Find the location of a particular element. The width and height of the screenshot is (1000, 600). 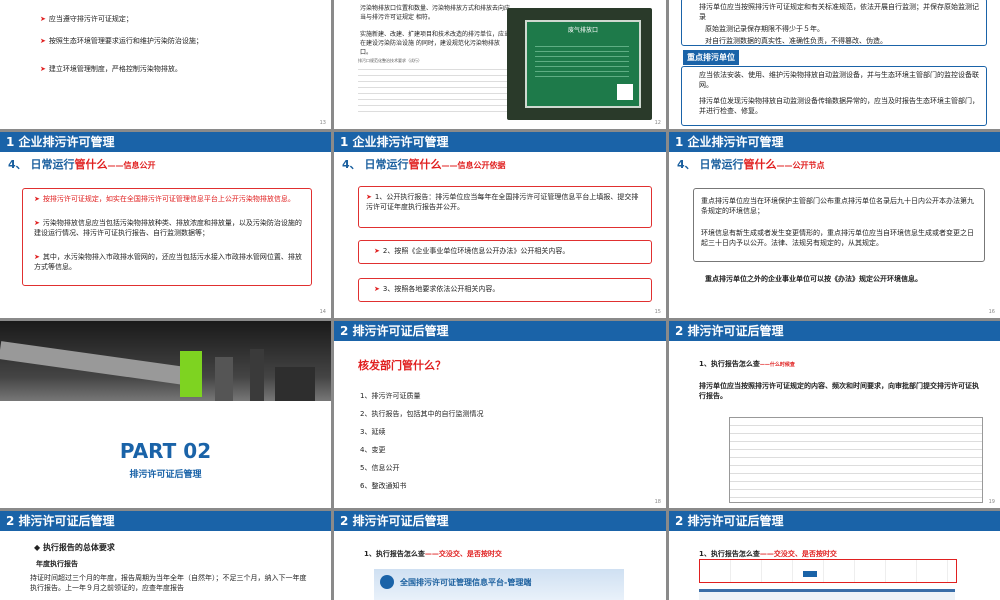

sign-title: 废气排放口 is located at coordinates (582, 30).